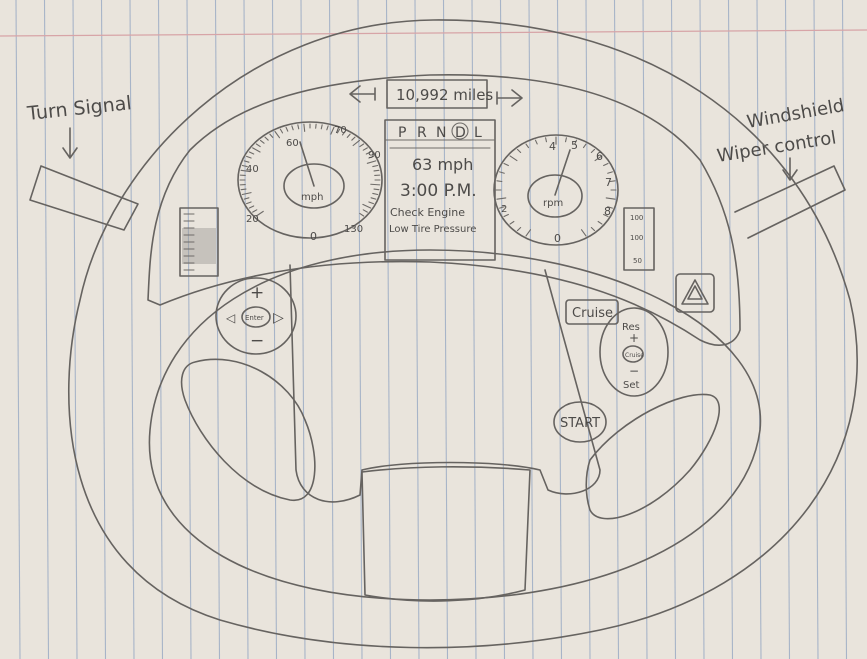 Image resolution: width=867 pixels, height=659 pixels. I want to click on speedometer-unit: mph, so click(312, 197).